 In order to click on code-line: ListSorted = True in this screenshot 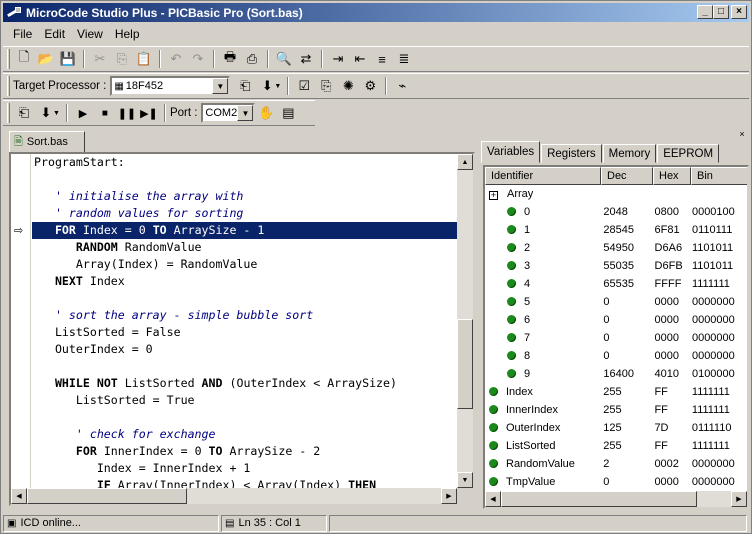, I will do `click(245, 400)`.